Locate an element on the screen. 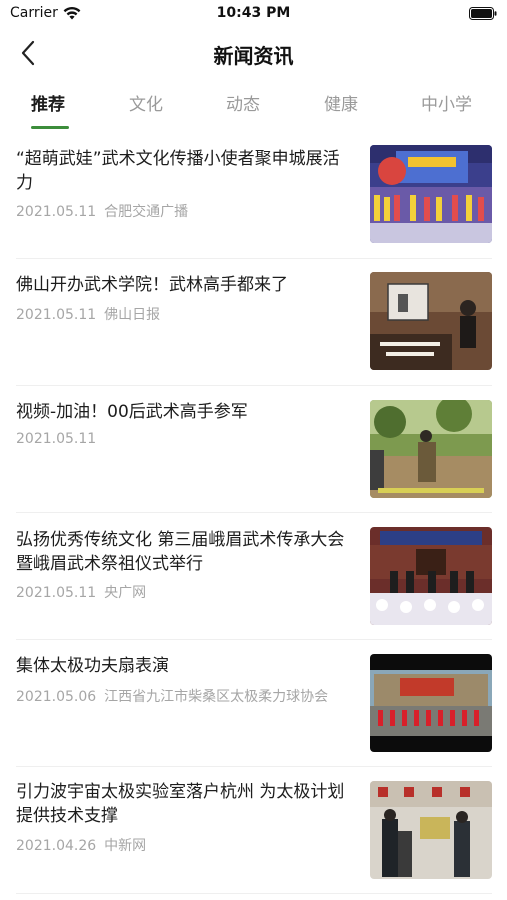  news-meta: 2021.05.11 佛山日报 is located at coordinates (88, 314).